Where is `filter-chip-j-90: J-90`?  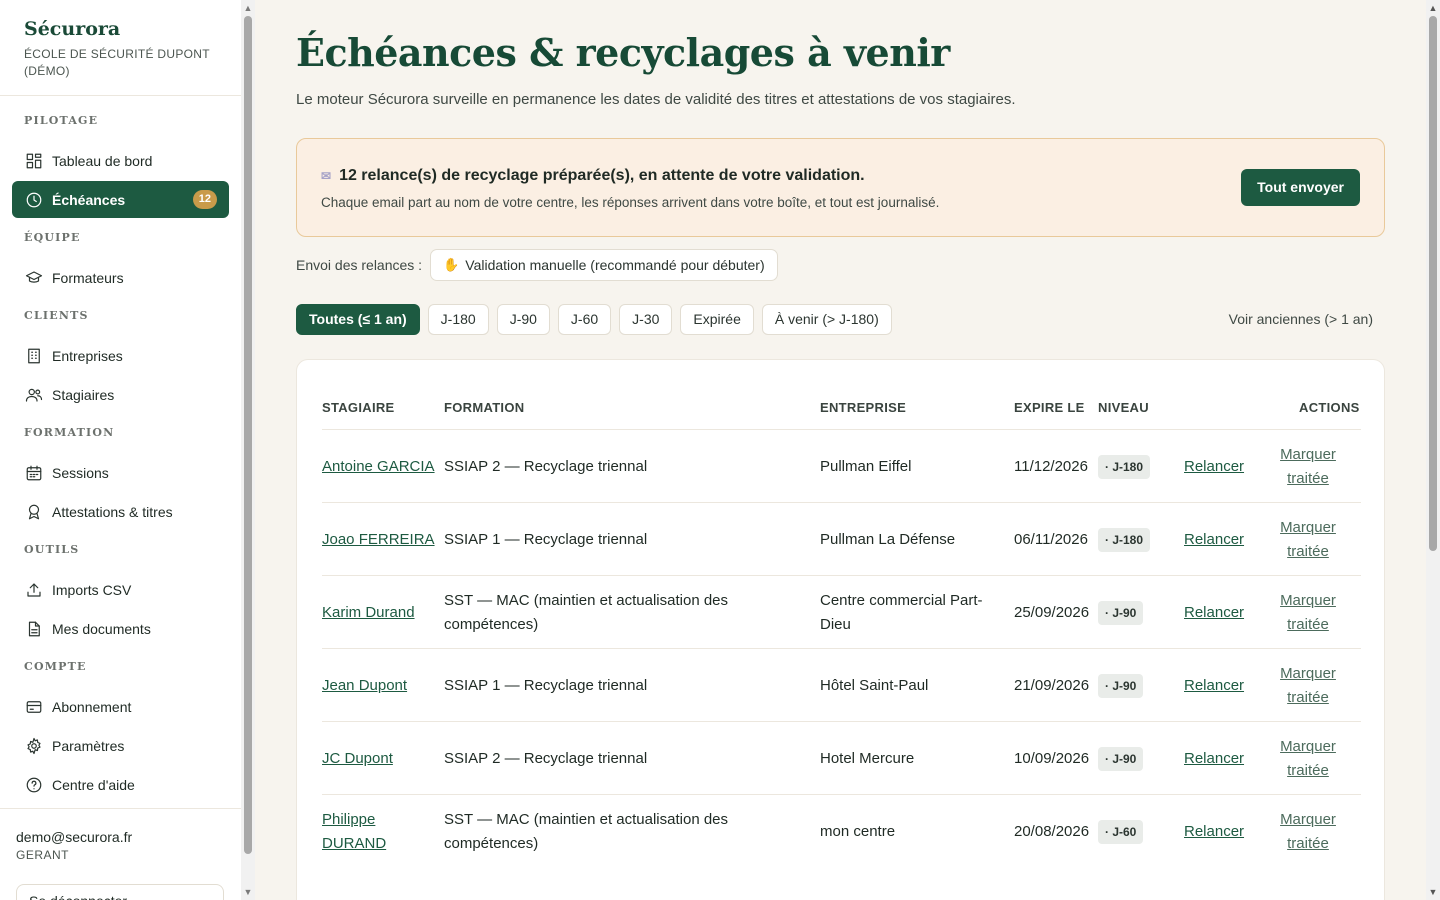
filter-chip-j-90: J-90 is located at coordinates (523, 319).